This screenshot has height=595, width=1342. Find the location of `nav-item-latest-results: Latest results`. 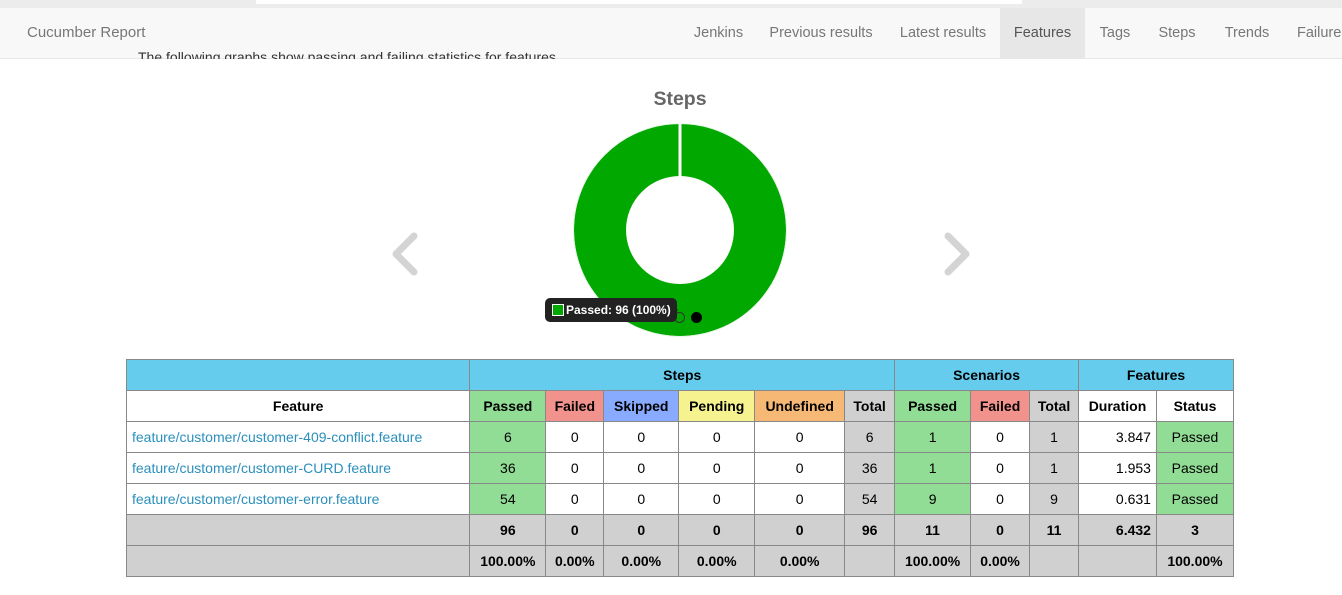

nav-item-latest-results: Latest results is located at coordinates (943, 33).